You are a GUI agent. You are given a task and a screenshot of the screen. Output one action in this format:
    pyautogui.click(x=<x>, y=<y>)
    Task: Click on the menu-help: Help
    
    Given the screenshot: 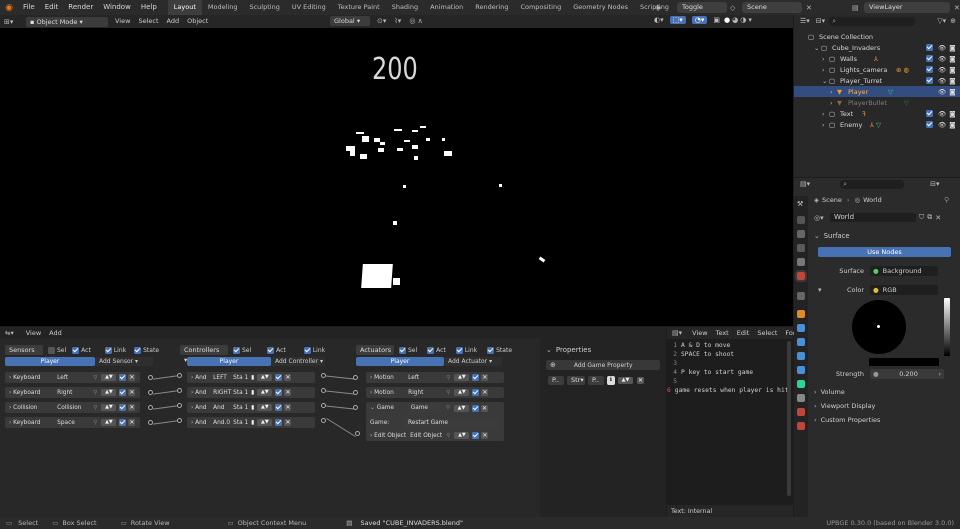 What is the action you would take?
    pyautogui.click(x=149, y=7)
    